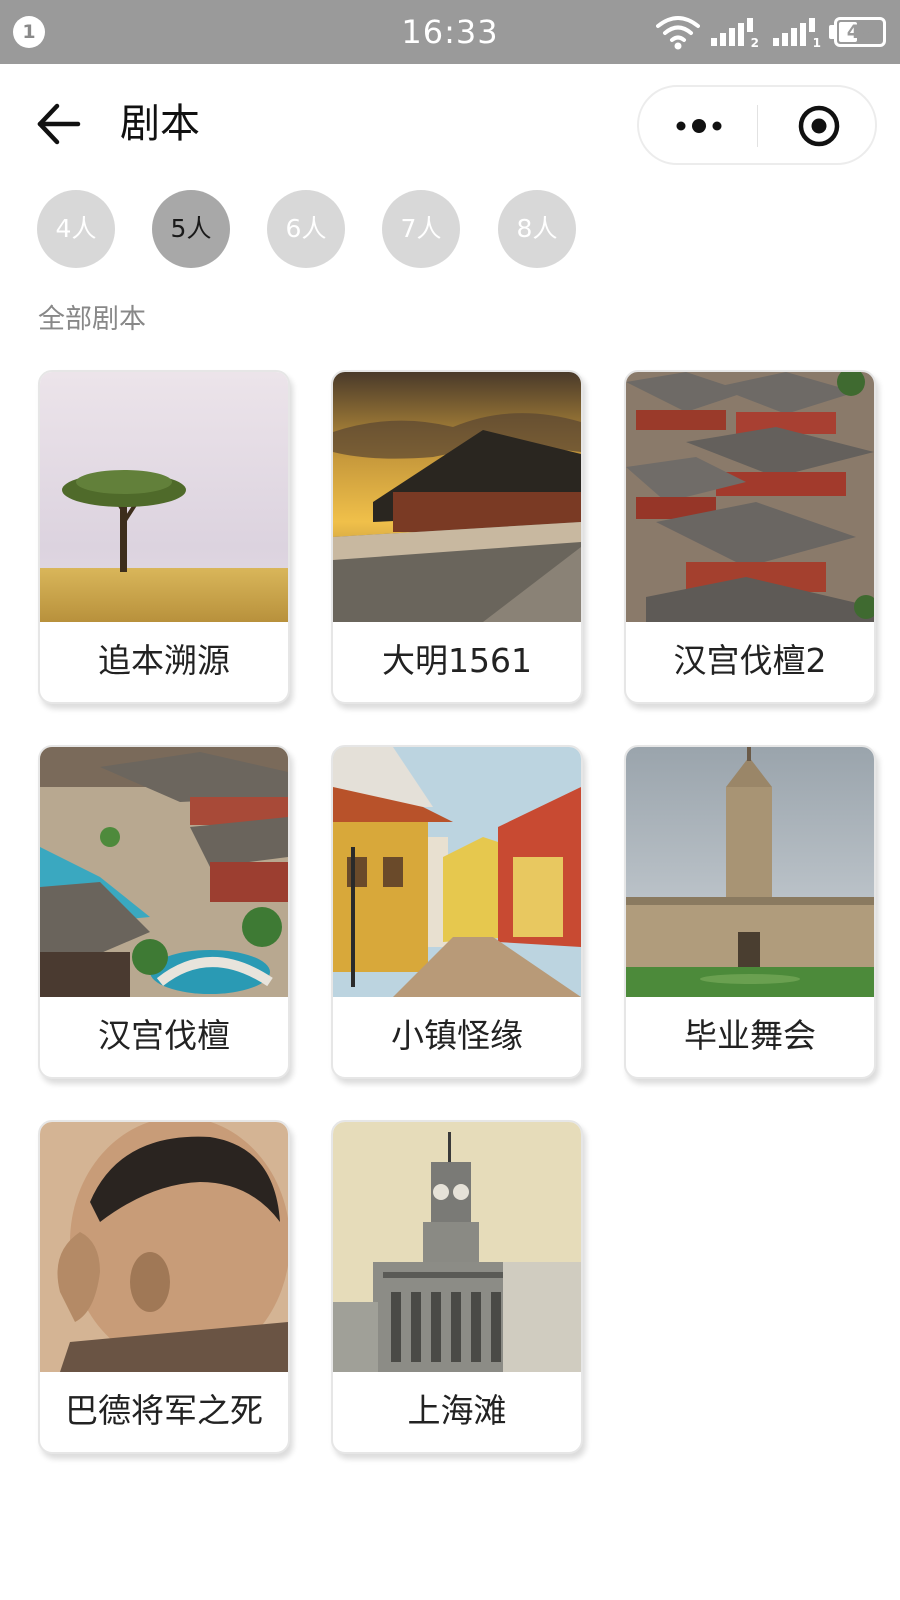 Image resolution: width=900 pixels, height=1600 pixels. I want to click on more-dots-icon, so click(699, 126).